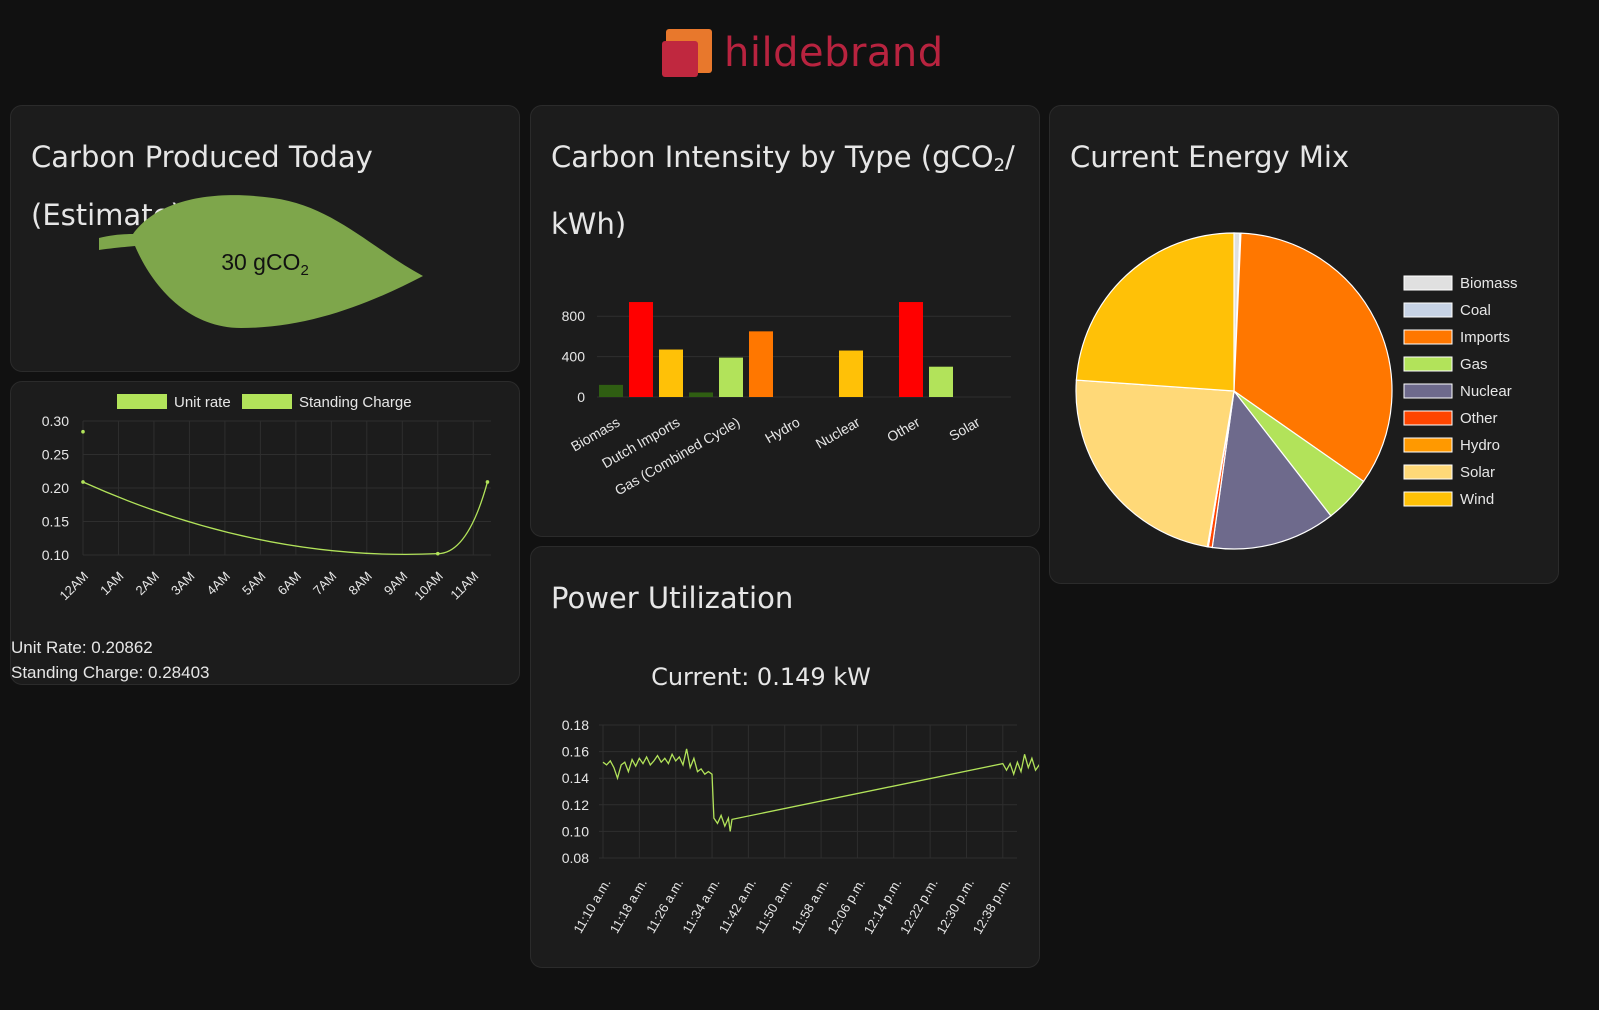 This screenshot has width=1599, height=1010. Describe the element at coordinates (575, 858) in the screenshot. I see `power-y-tick: 0.08` at that location.